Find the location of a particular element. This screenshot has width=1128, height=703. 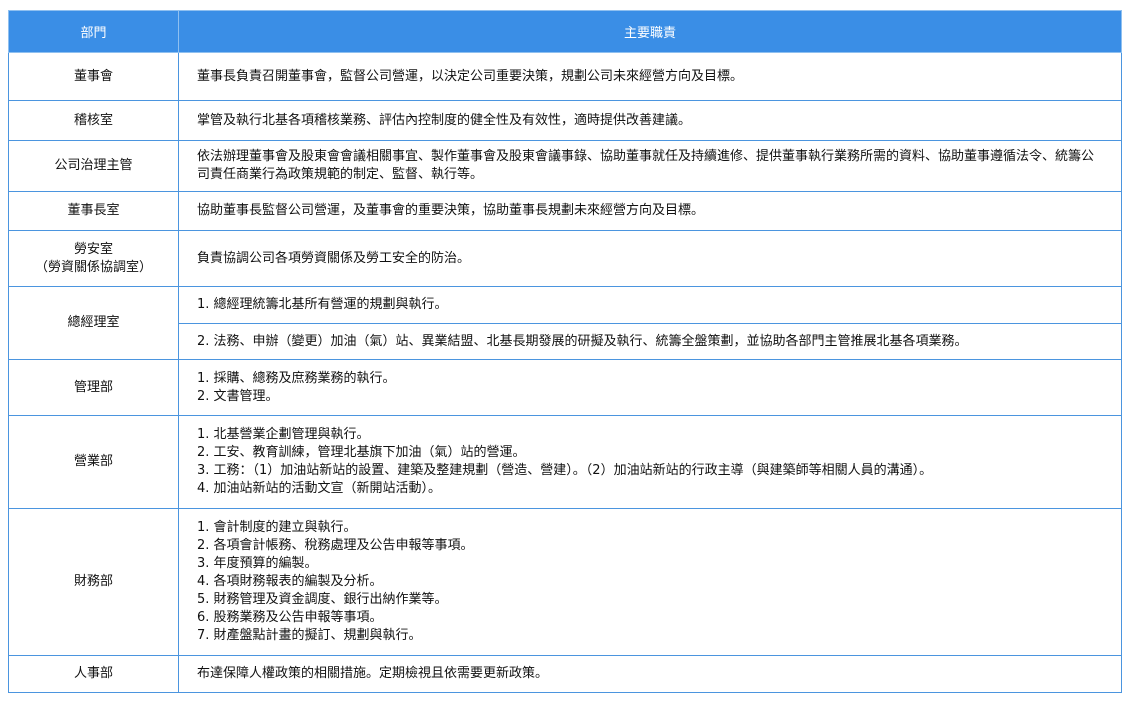

duty-line: 7. 財產盤點計畫的擬訂、規劃與執行。 is located at coordinates (309, 635).